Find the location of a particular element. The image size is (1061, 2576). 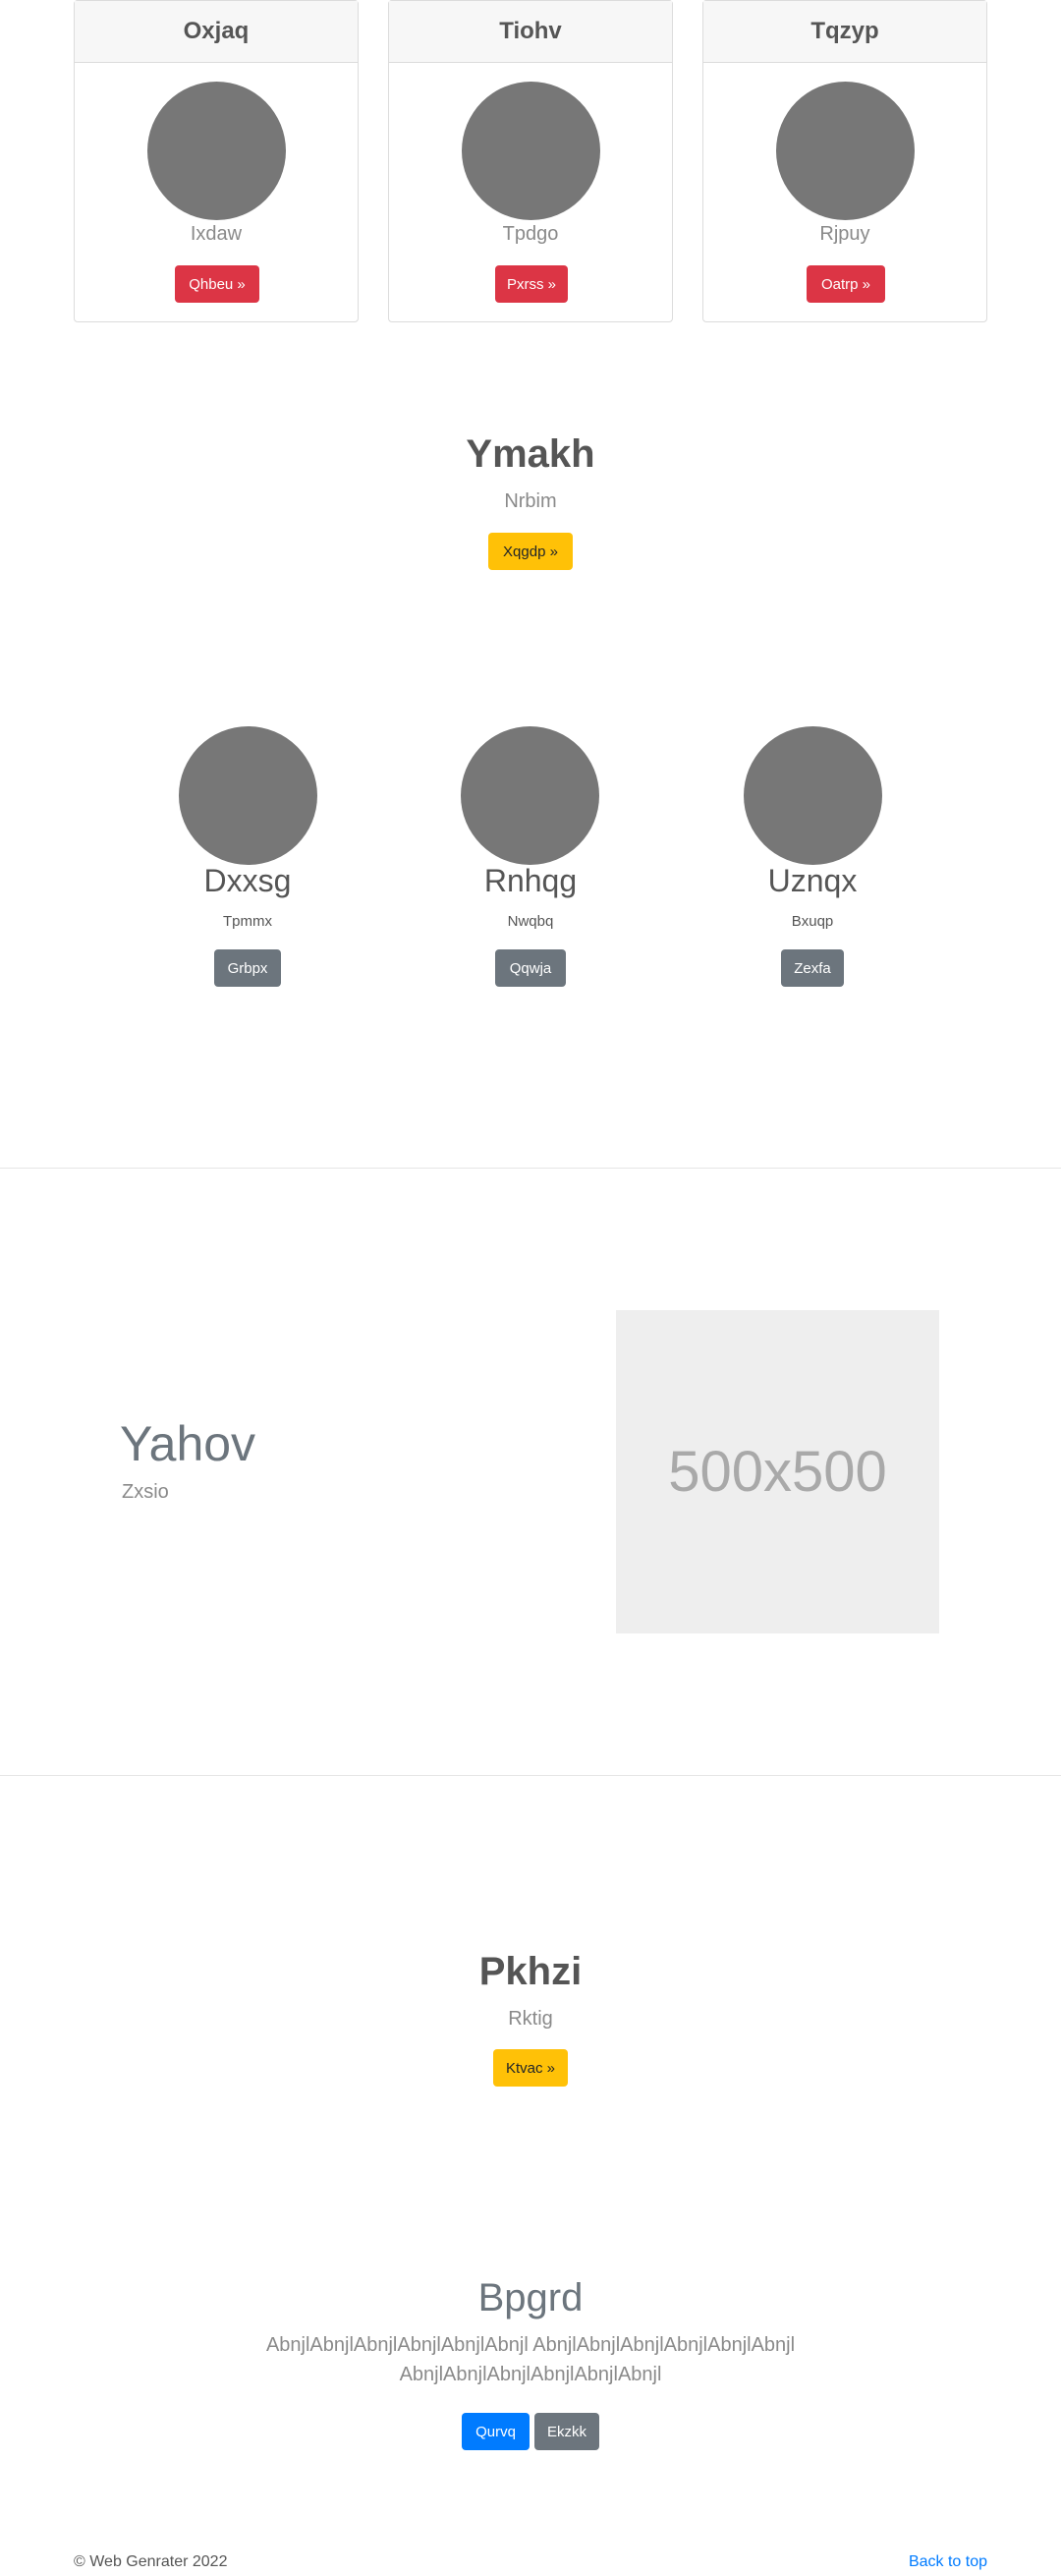

card-subtitle: Ixdaw is located at coordinates (216, 234).